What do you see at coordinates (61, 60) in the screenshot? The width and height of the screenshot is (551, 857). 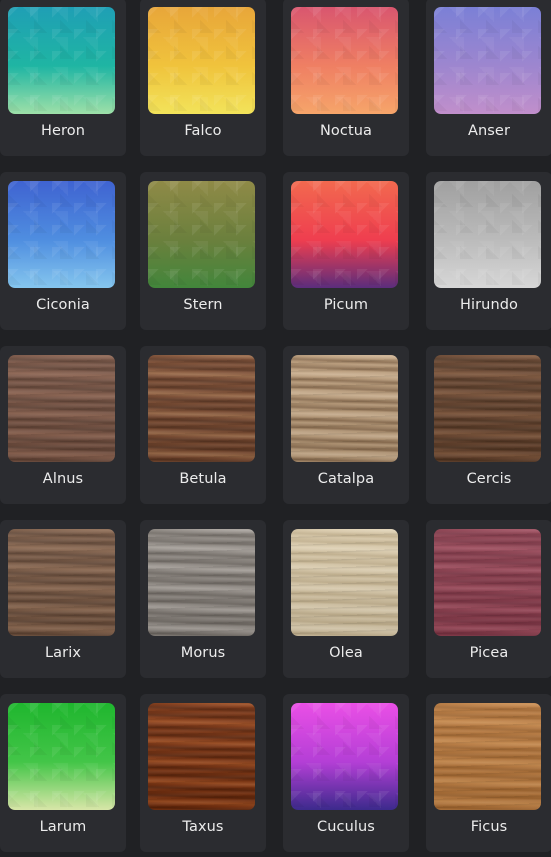 I see `theme-swatch-heron` at bounding box center [61, 60].